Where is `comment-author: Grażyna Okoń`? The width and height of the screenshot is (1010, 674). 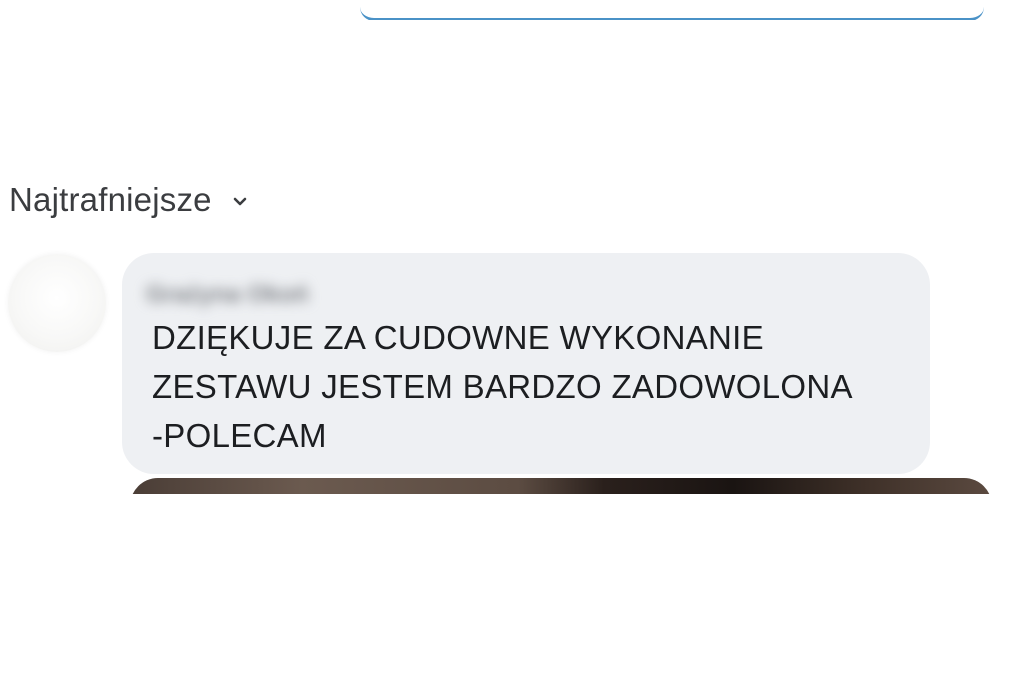 comment-author: Grażyna Okoń is located at coordinates (227, 295).